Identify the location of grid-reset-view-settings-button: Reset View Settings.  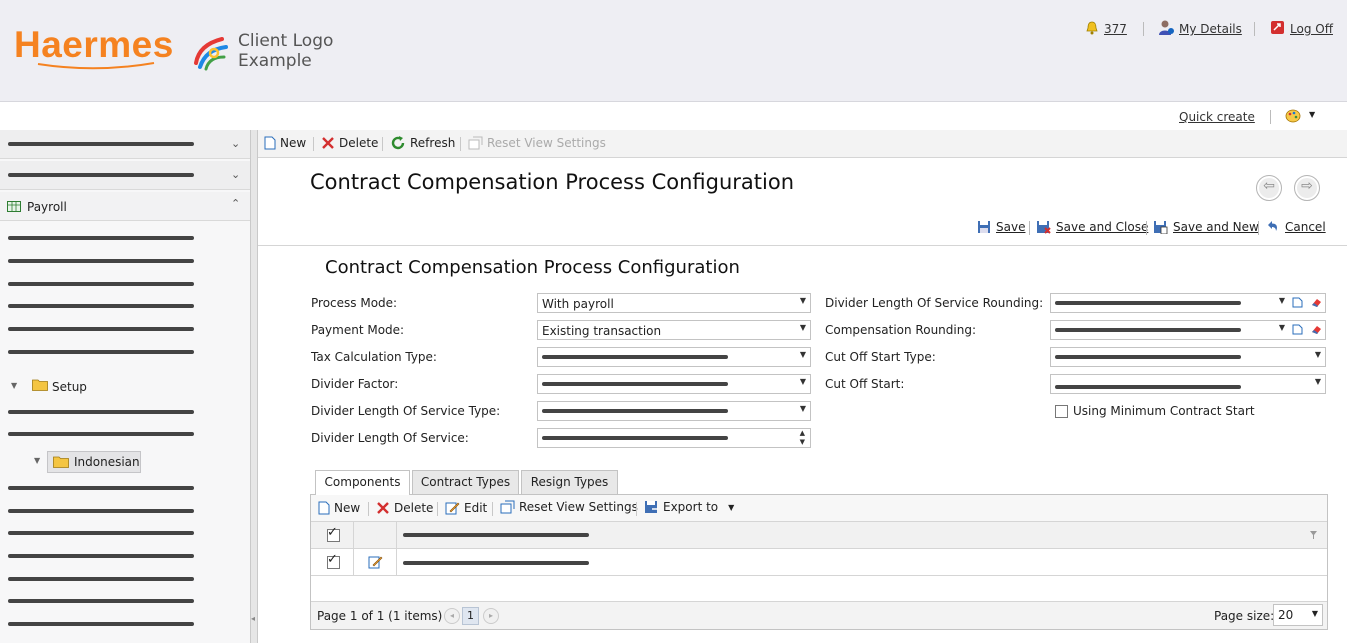
(569, 507).